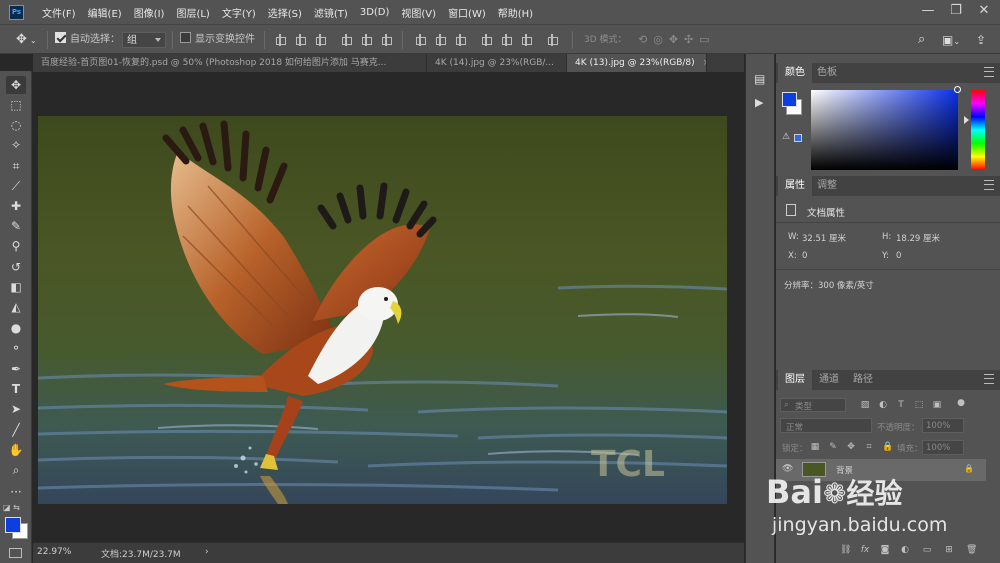 Image resolution: width=1000 pixels, height=563 pixels. Describe the element at coordinates (16, 166) in the screenshot. I see `crop-tool-icon: ⌗` at that location.